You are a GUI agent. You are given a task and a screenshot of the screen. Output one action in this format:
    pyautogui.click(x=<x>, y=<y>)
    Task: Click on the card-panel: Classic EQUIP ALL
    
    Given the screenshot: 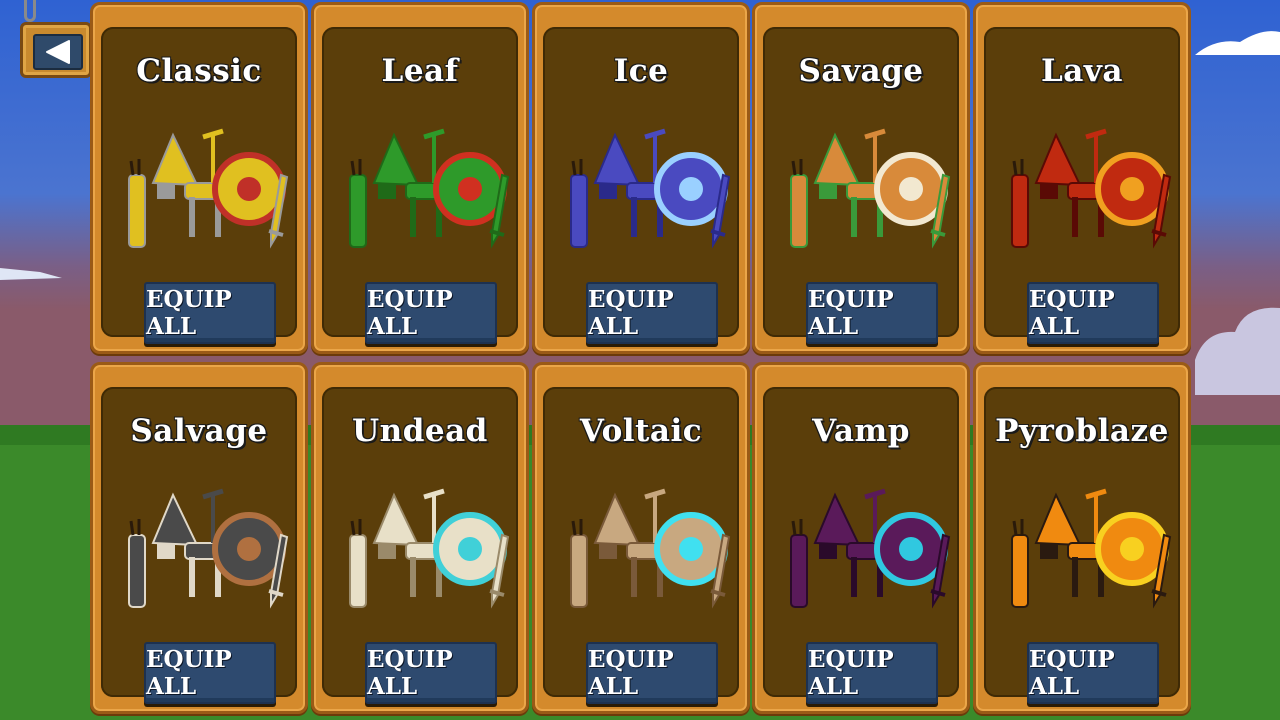 What is the action you would take?
    pyautogui.click(x=199, y=185)
    